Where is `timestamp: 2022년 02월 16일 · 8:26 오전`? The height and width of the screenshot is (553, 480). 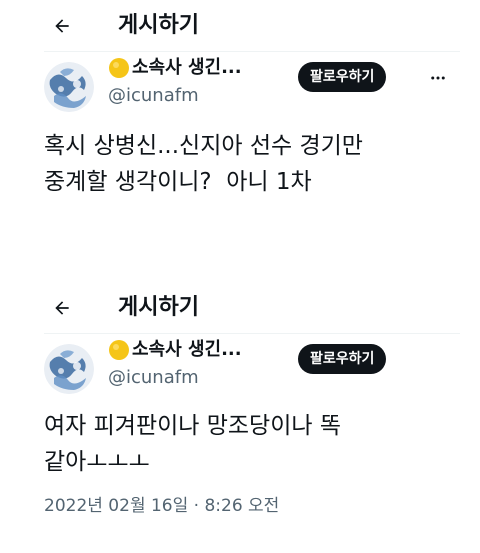 timestamp: 2022년 02월 16일 · 8:26 오전 is located at coordinates (240, 506).